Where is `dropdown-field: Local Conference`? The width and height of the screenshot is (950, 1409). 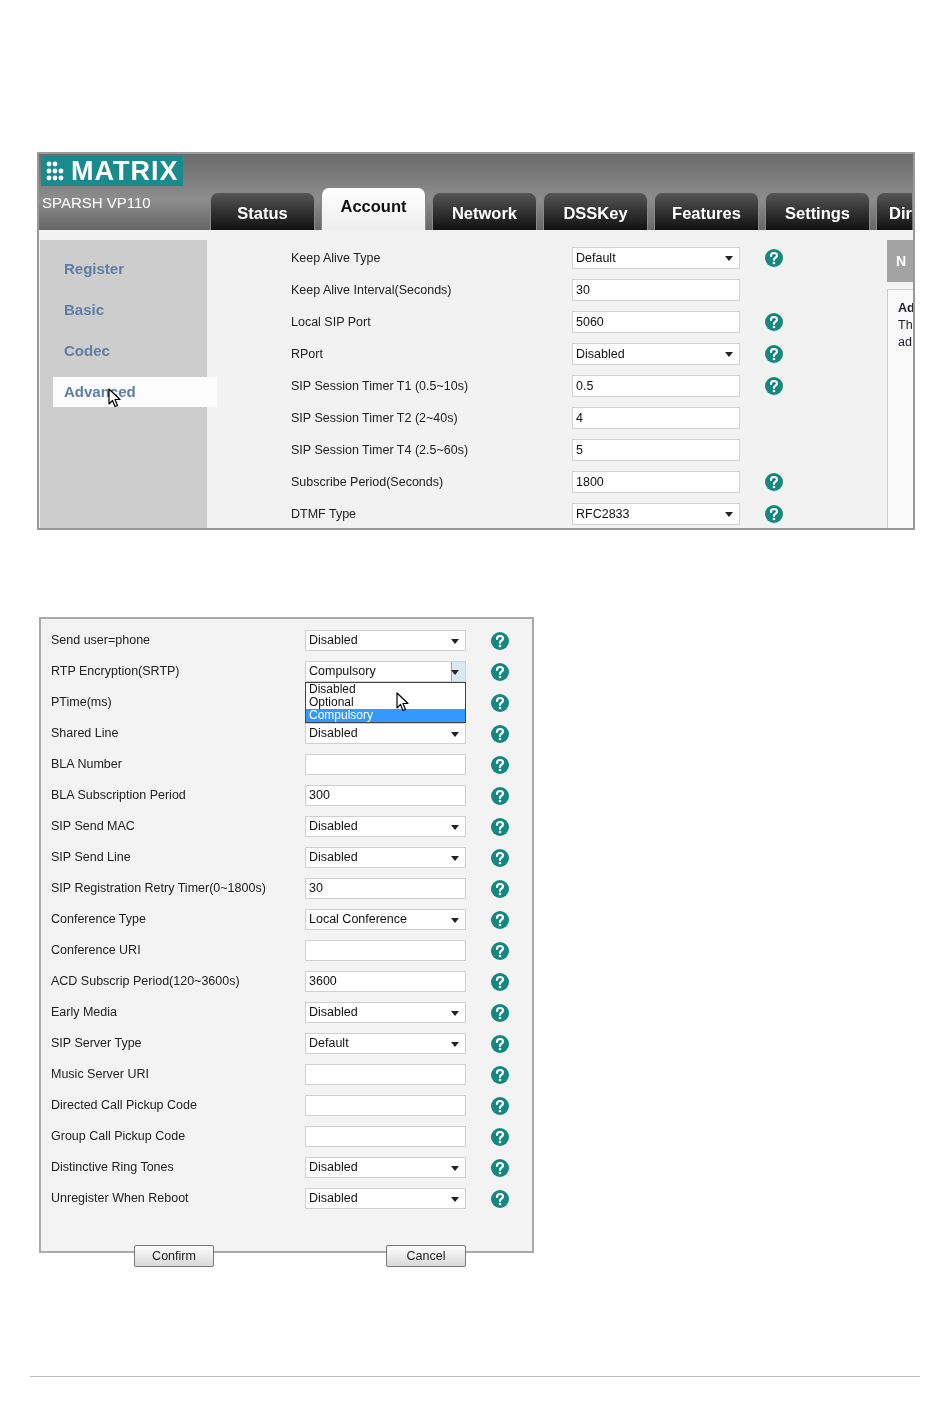 dropdown-field: Local Conference is located at coordinates (385, 919).